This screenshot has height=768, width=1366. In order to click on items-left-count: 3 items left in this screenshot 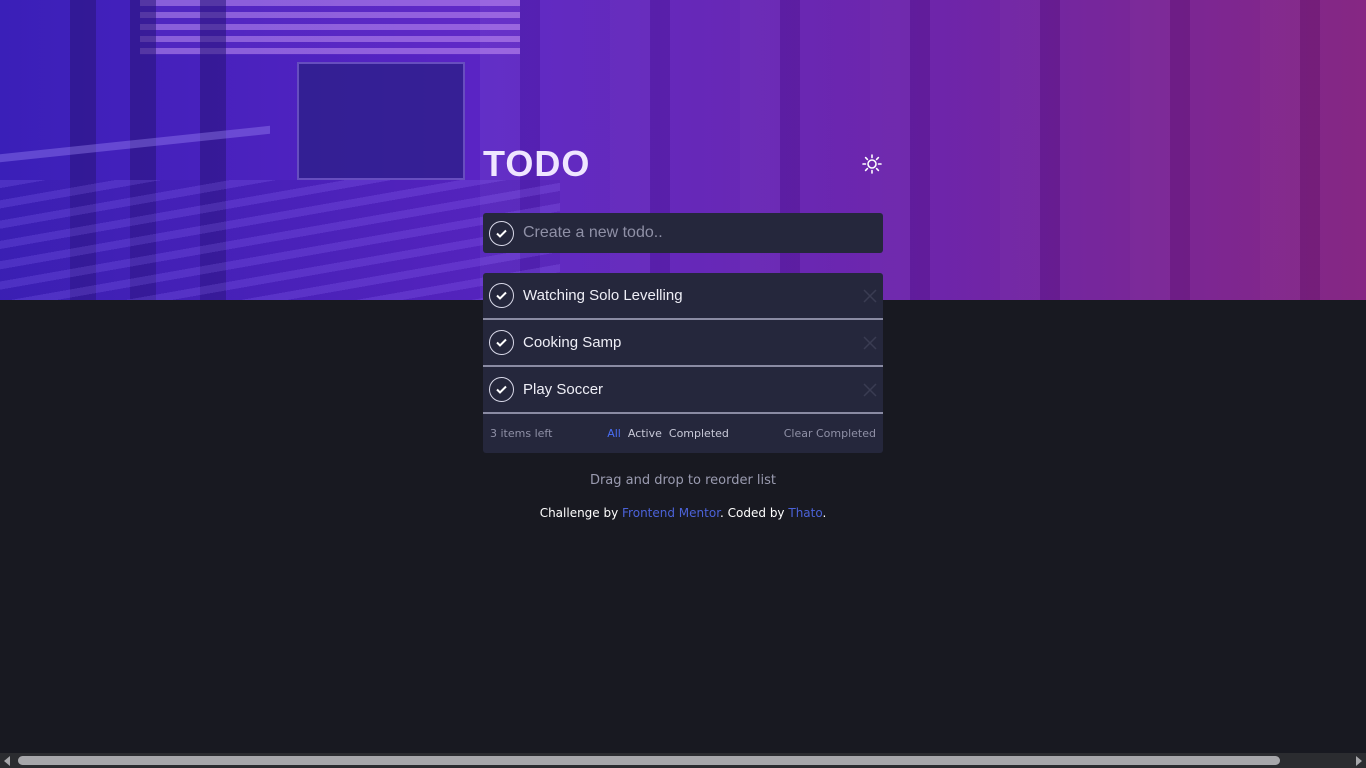, I will do `click(521, 433)`.